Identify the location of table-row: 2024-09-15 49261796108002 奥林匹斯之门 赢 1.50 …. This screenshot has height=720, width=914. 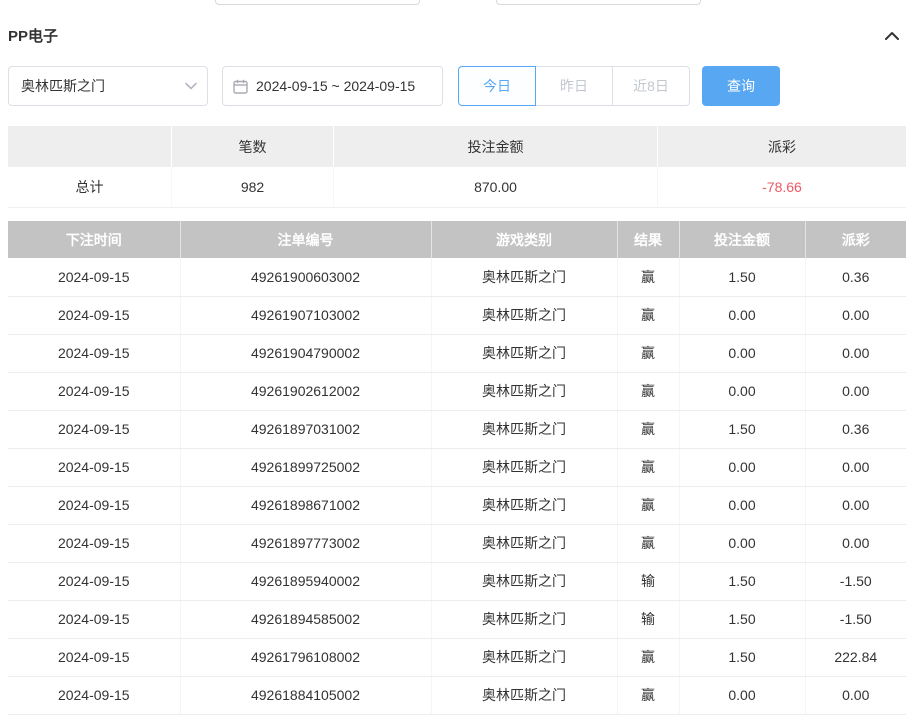
(457, 657).